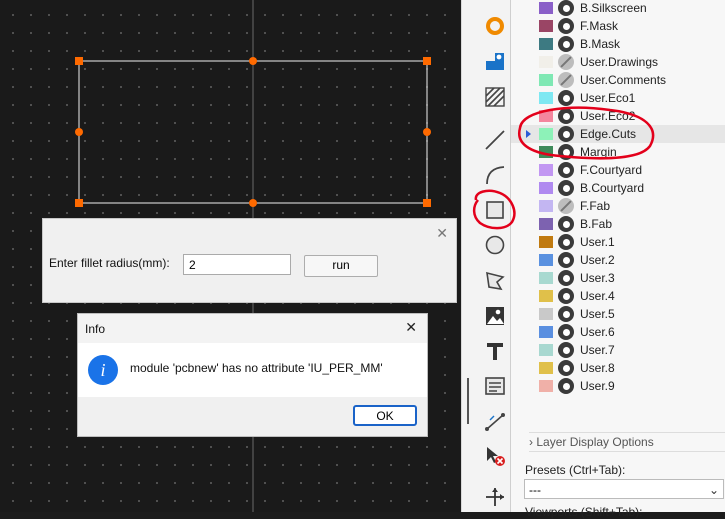 The image size is (725, 519). Describe the element at coordinates (495, 140) in the screenshot. I see `line-icon` at that location.